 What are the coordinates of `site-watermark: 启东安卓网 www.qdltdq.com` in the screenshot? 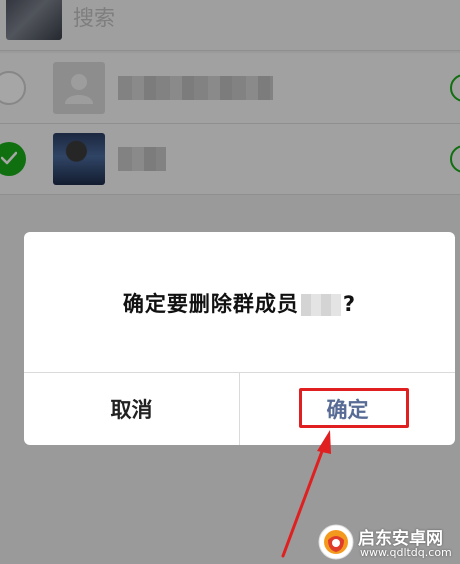 It's located at (388, 542).